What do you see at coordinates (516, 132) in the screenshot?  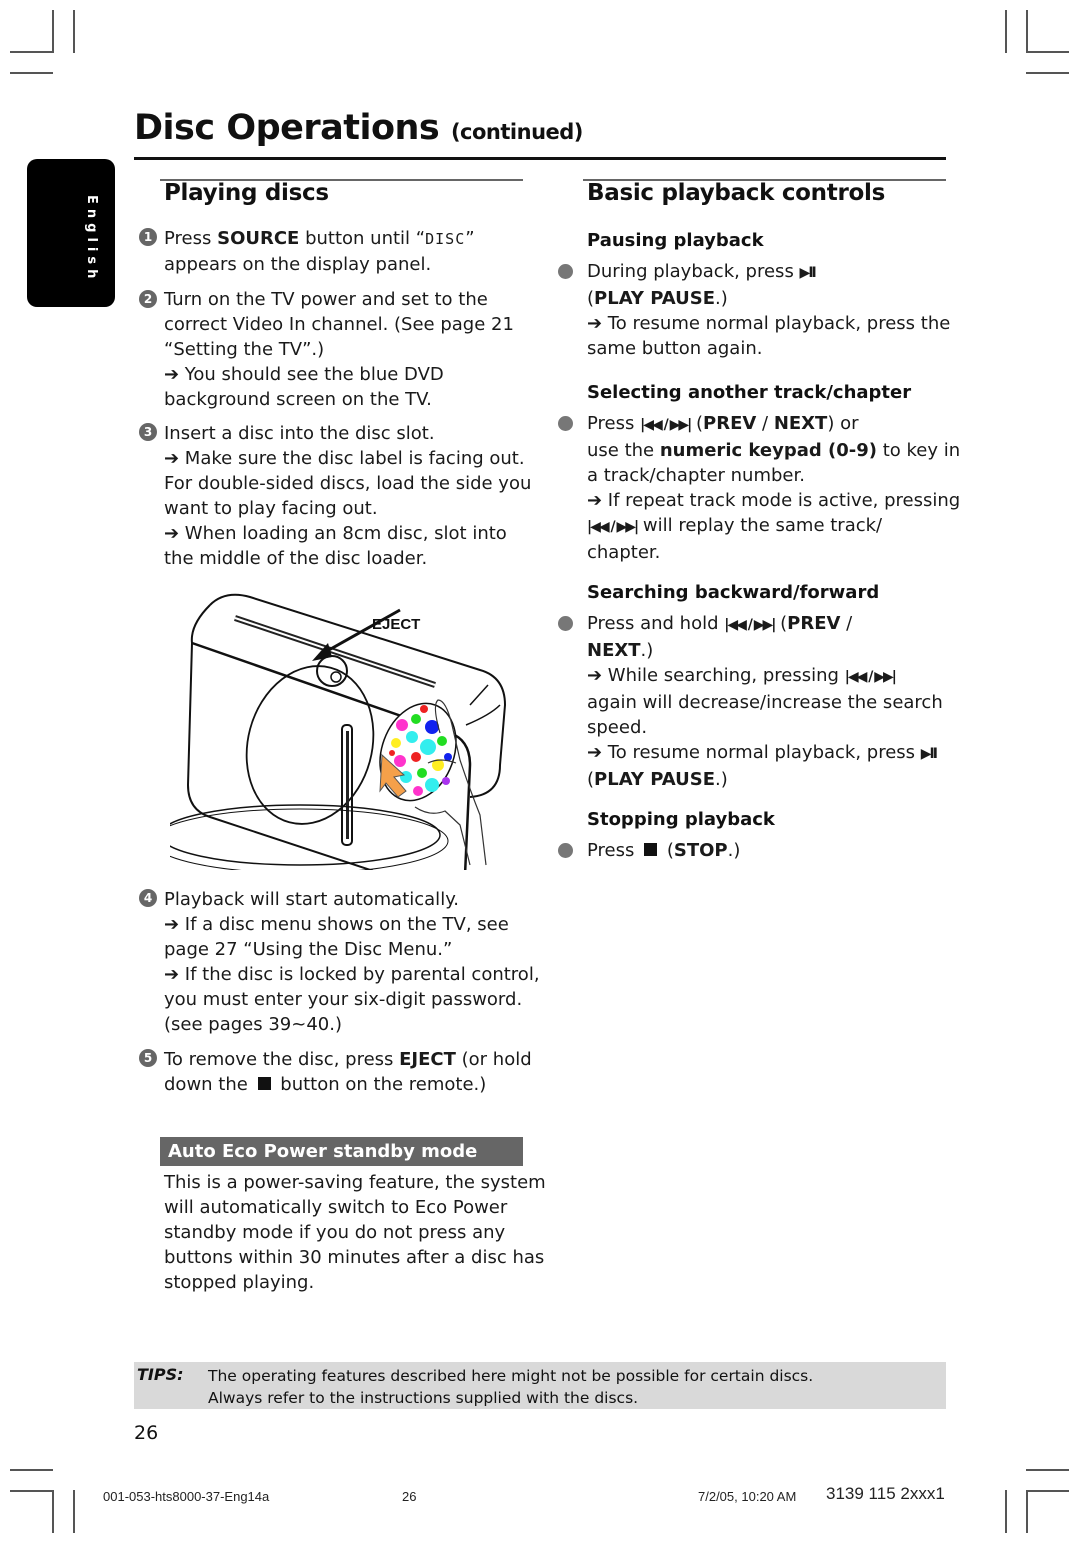 I see `page-title-suffix: (continued)` at bounding box center [516, 132].